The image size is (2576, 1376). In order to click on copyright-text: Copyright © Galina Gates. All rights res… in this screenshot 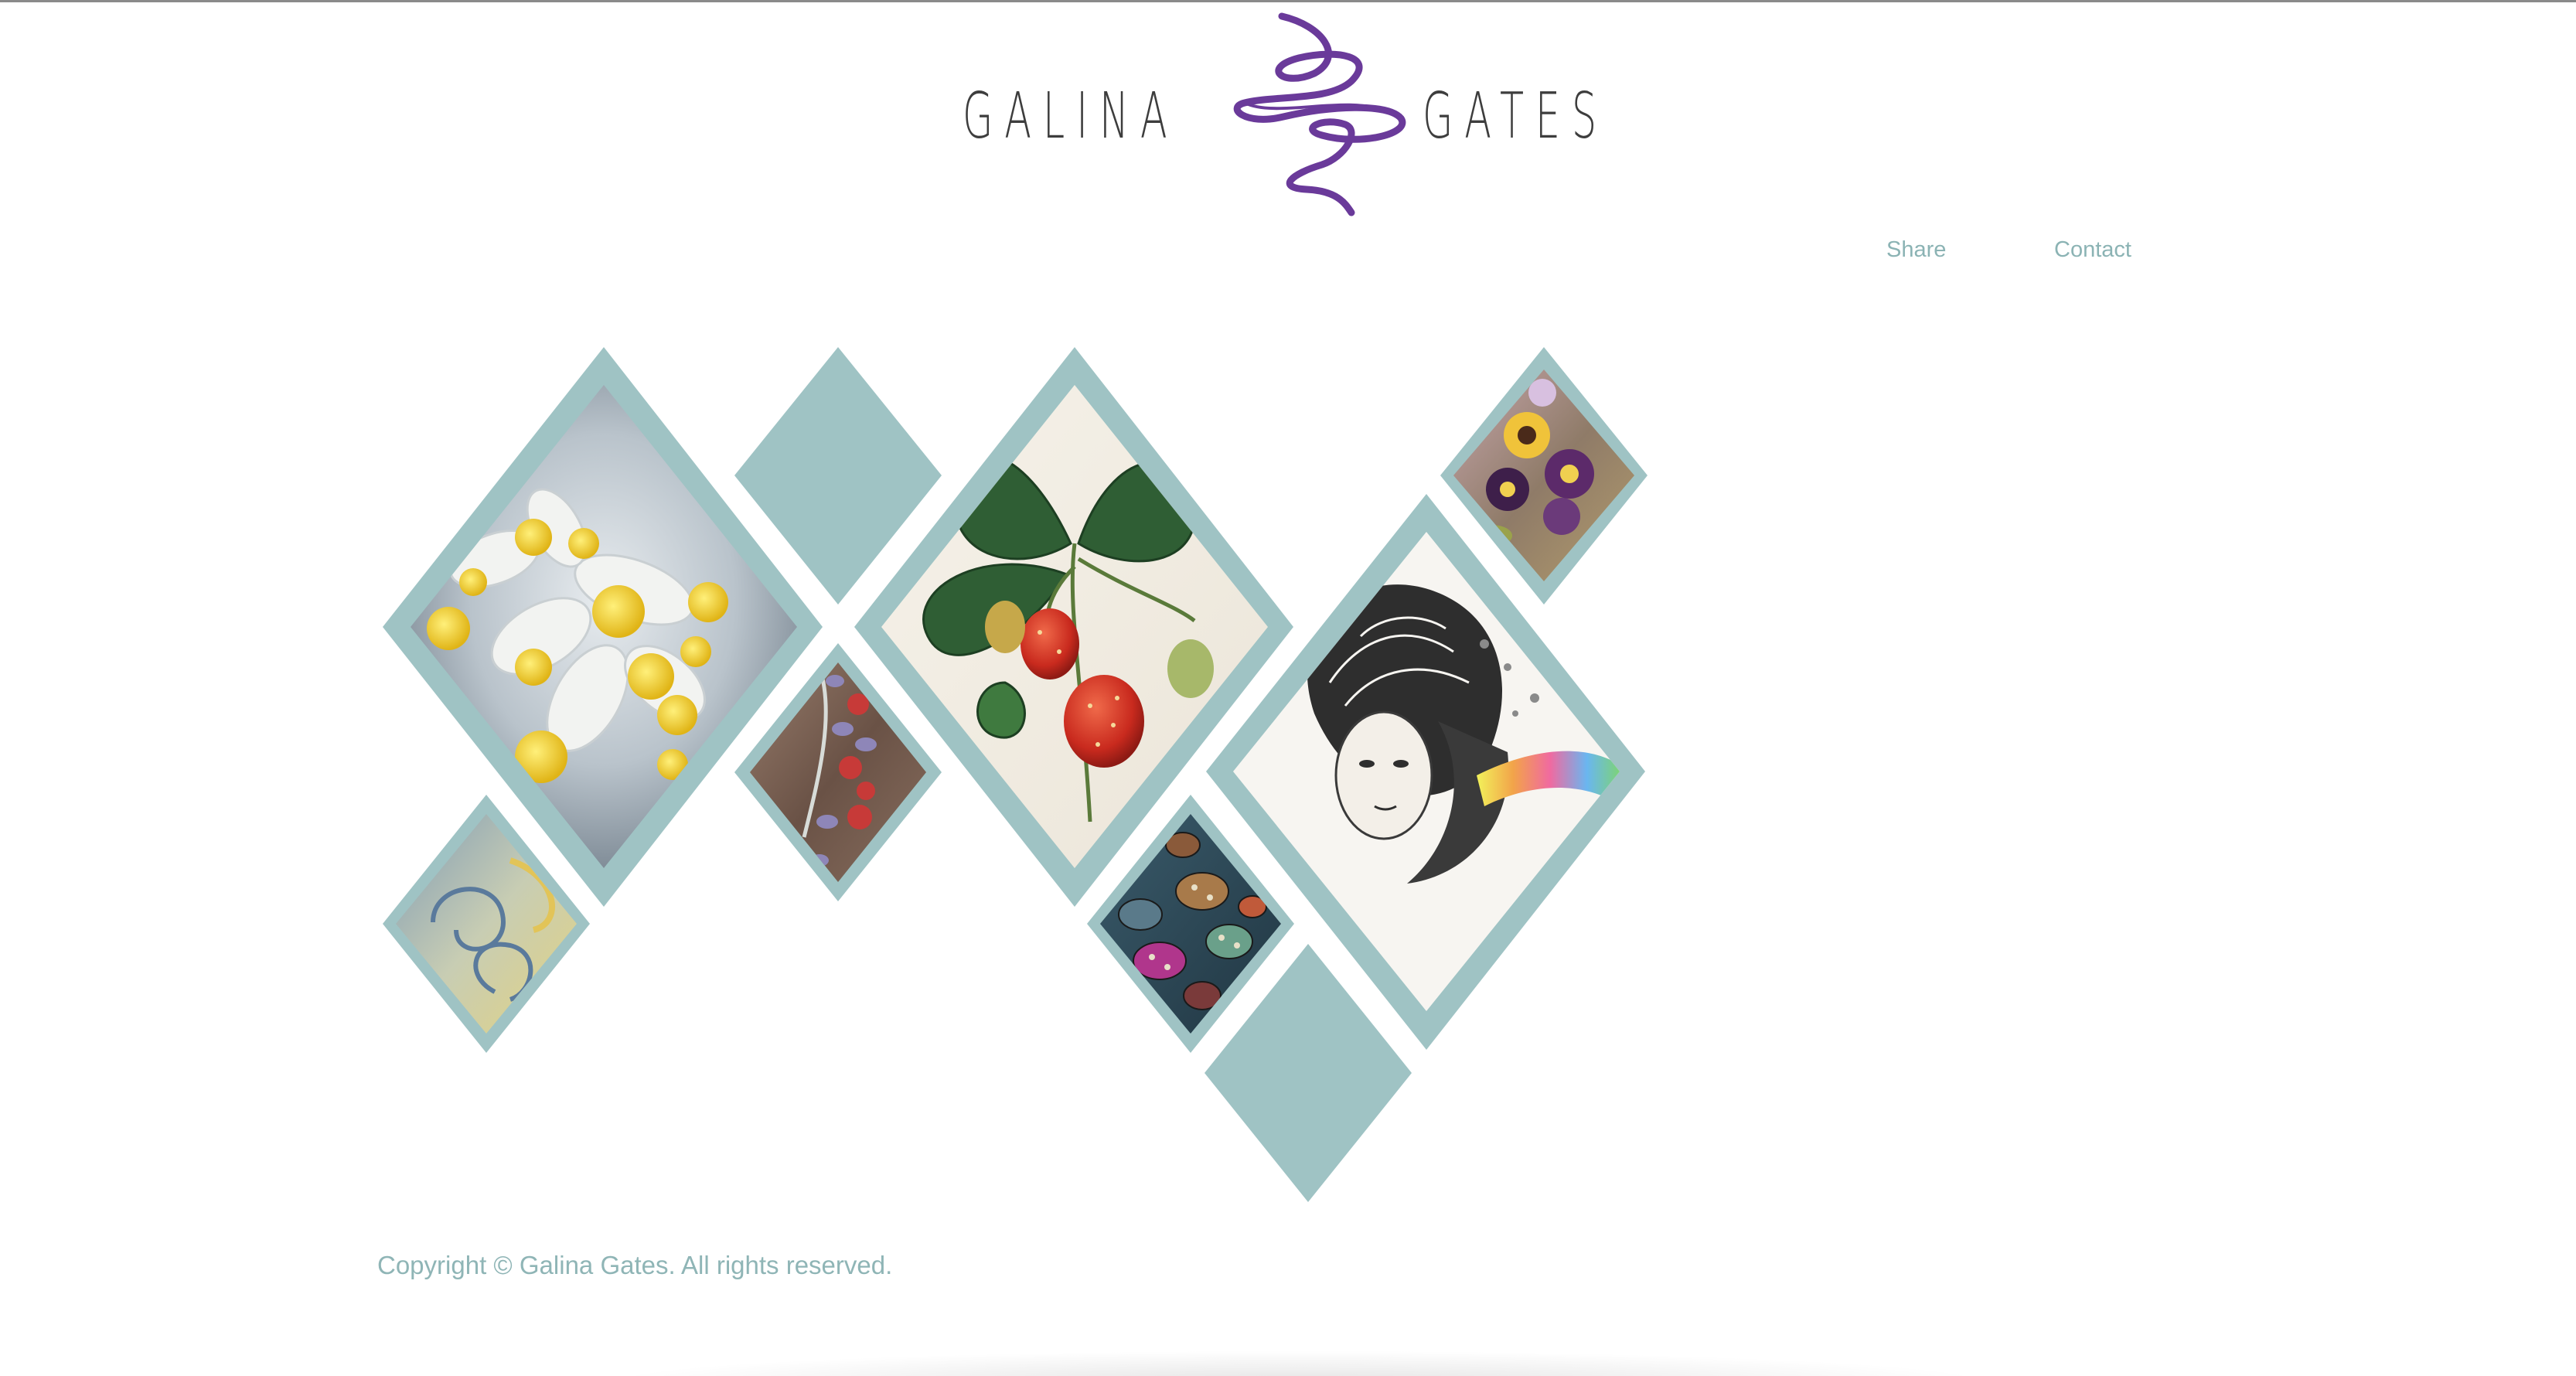, I will do `click(635, 1265)`.